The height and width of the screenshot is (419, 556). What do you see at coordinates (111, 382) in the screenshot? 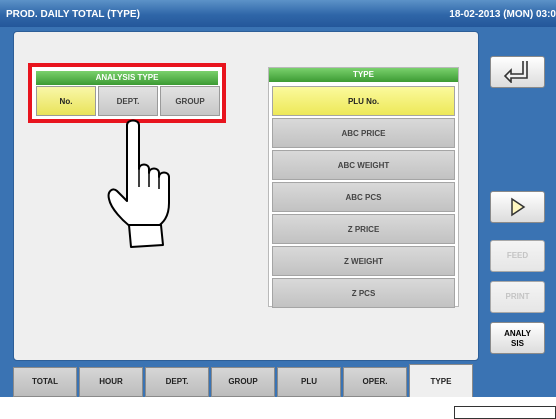
I see `tab-hour: HOUR` at bounding box center [111, 382].